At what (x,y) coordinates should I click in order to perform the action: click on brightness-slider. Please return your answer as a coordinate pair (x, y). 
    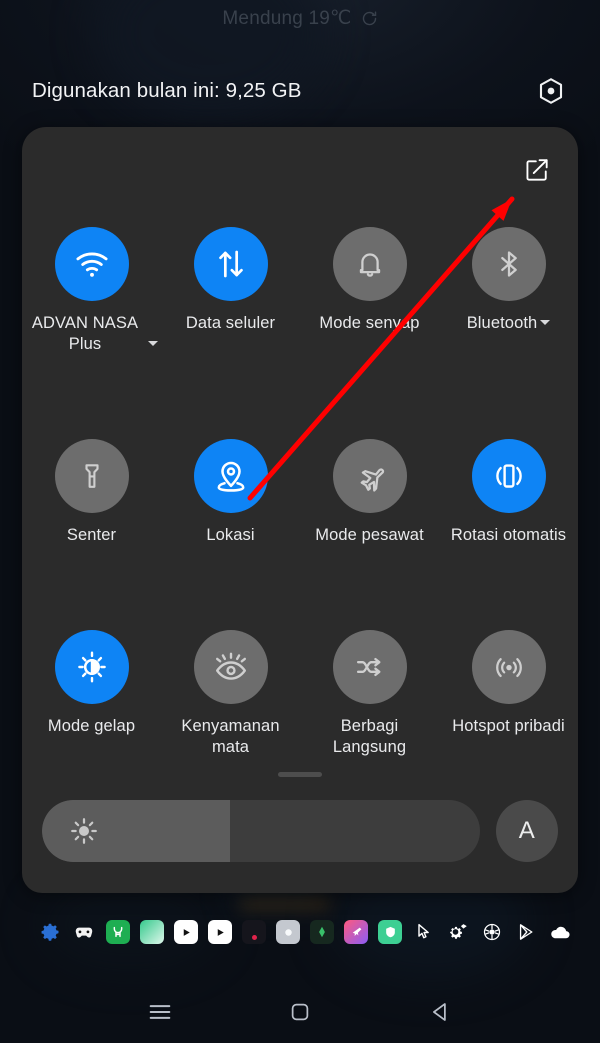
    Looking at the image, I should click on (261, 831).